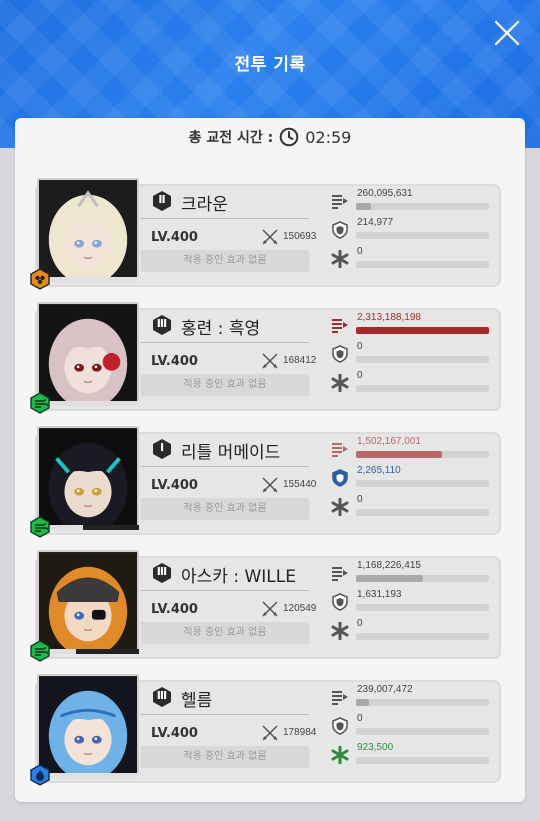 Image resolution: width=540 pixels, height=821 pixels. What do you see at coordinates (270, 65) in the screenshot?
I see `page-title: 전투 기록` at bounding box center [270, 65].